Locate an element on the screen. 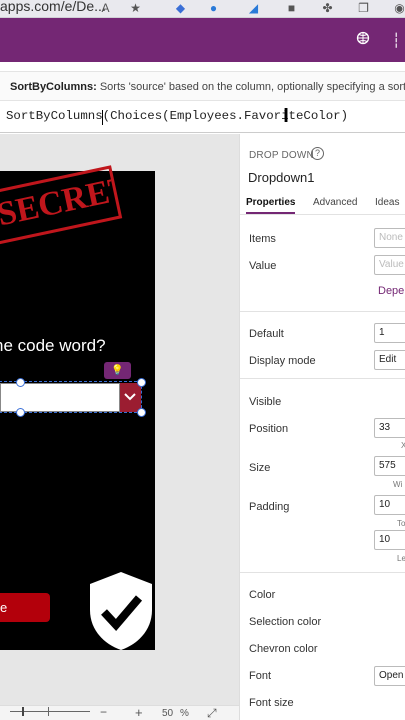  items-label: Items is located at coordinates (262, 239).